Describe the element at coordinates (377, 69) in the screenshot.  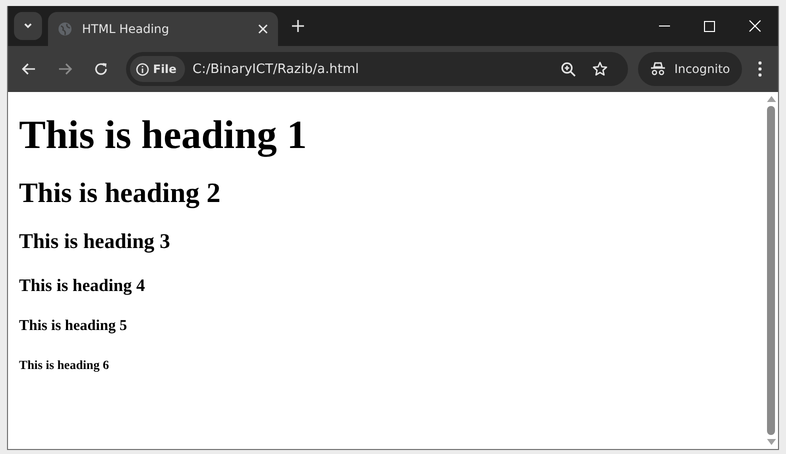
I see `address-bar: File C:/BinaryICT/Razib/a.html` at that location.